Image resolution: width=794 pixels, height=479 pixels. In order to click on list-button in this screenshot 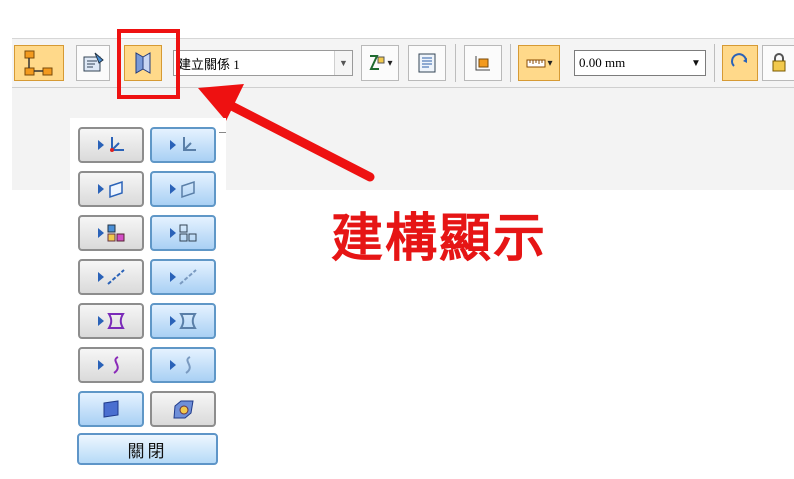, I will do `click(427, 63)`.